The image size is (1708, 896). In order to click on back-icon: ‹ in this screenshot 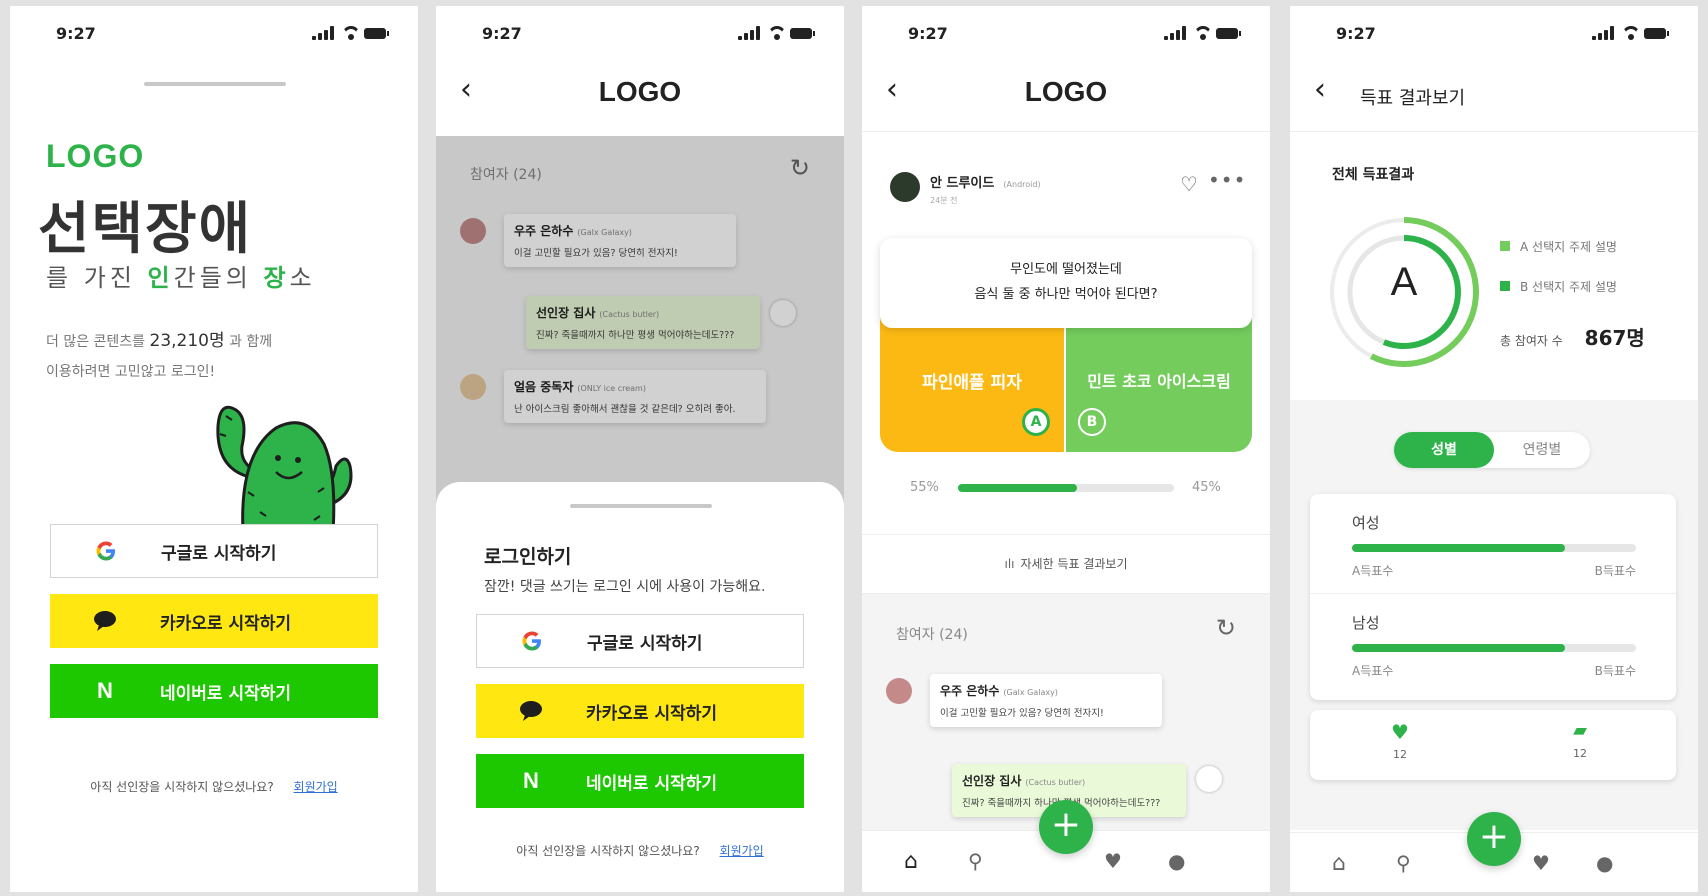, I will do `click(1320, 89)`.